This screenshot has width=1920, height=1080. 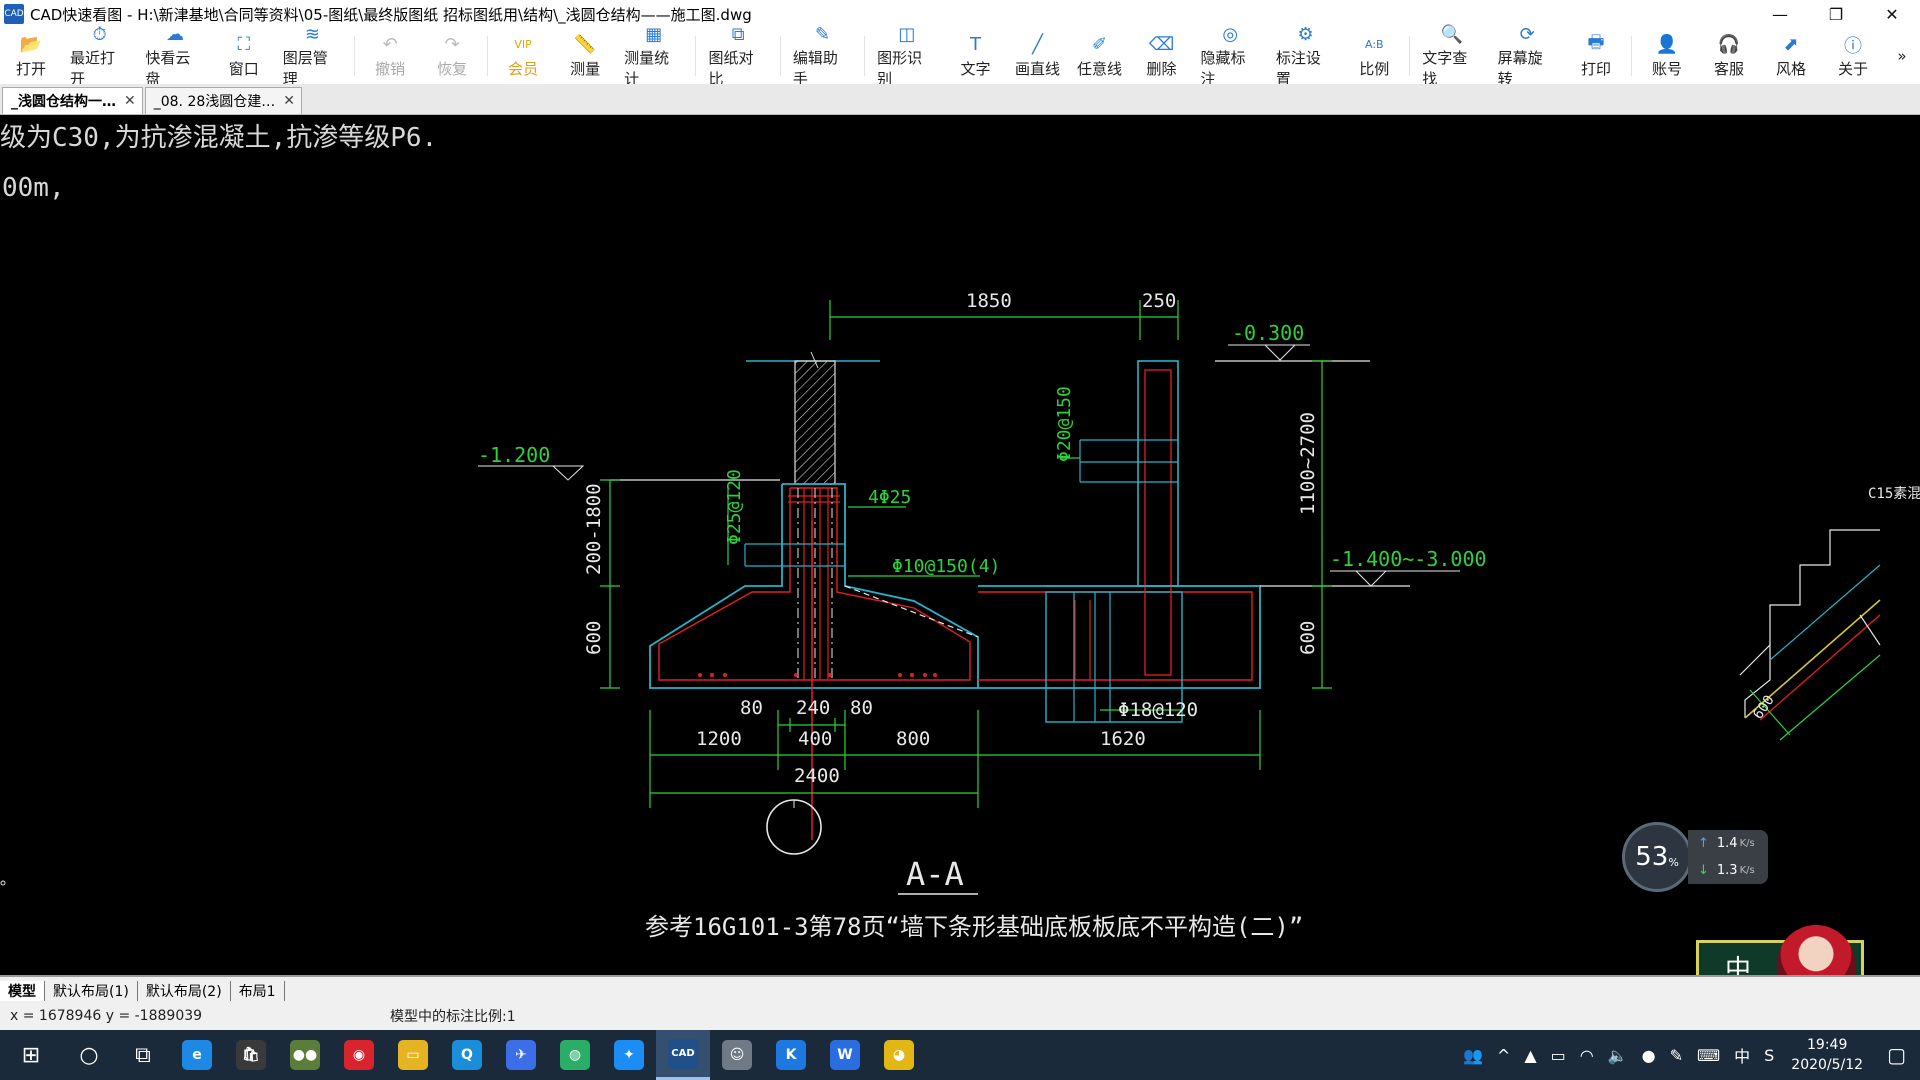 I want to click on toolbar-clock-button: ⏱ 最近打开, so click(x=99, y=56).